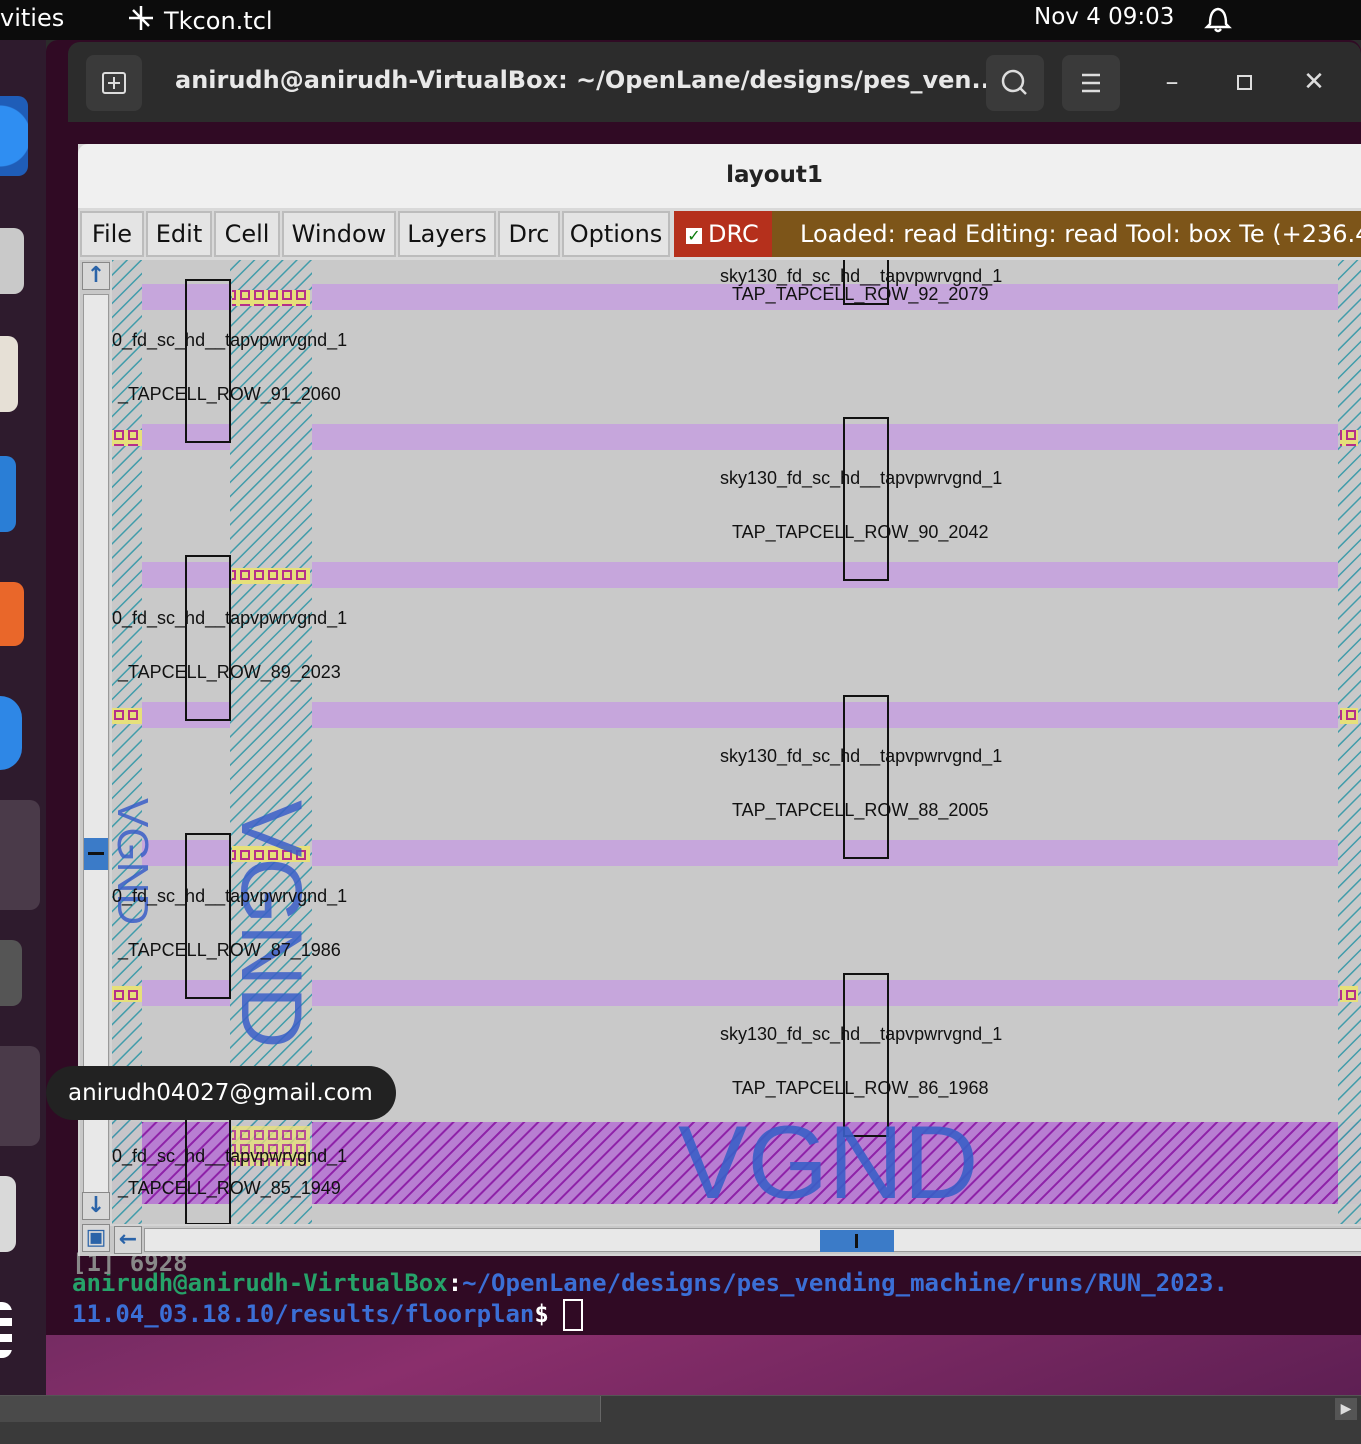  I want to click on menu-layers: Layers, so click(447, 234).